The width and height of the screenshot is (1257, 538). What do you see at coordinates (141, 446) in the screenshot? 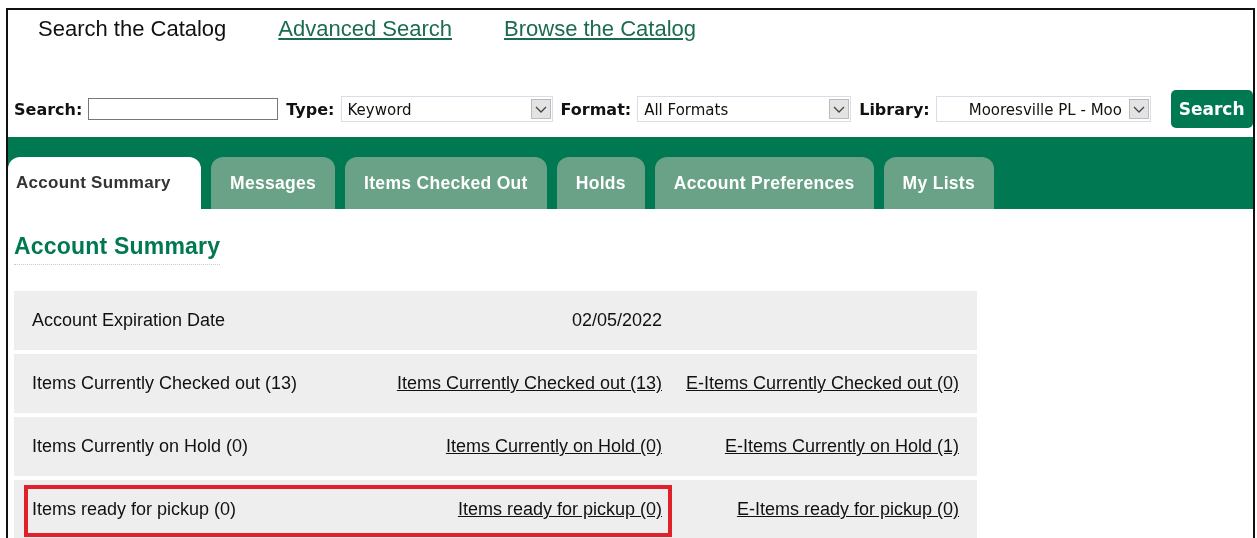
I see `table-cell-text: Items Currently on Hold (0)` at bounding box center [141, 446].